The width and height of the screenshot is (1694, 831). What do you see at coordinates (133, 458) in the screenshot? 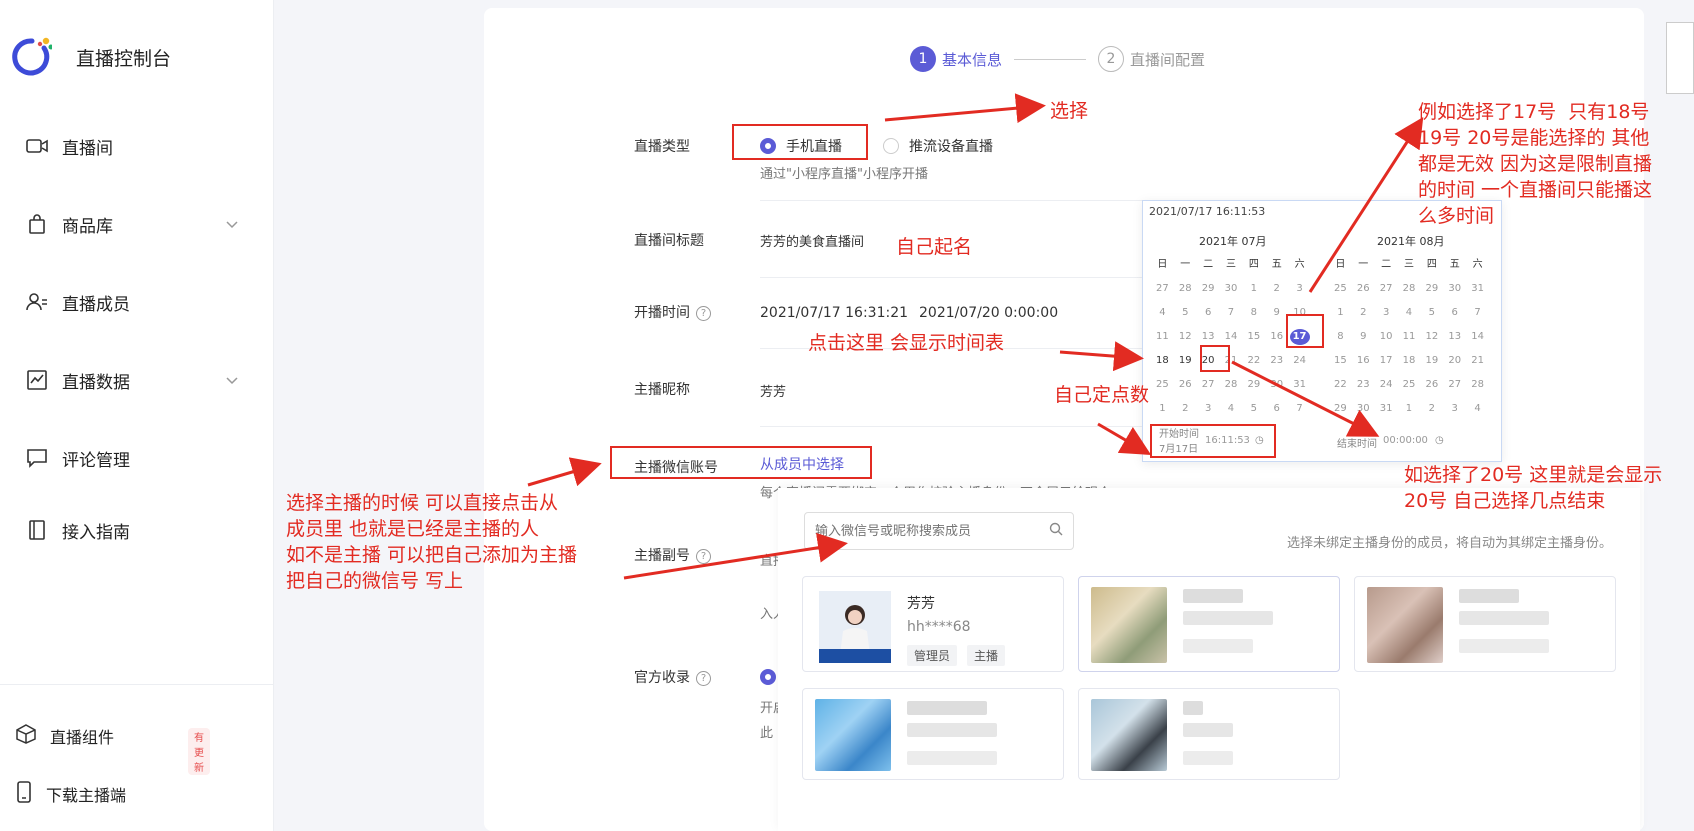
I see `sidebar-item-comments: 评论管理` at bounding box center [133, 458].